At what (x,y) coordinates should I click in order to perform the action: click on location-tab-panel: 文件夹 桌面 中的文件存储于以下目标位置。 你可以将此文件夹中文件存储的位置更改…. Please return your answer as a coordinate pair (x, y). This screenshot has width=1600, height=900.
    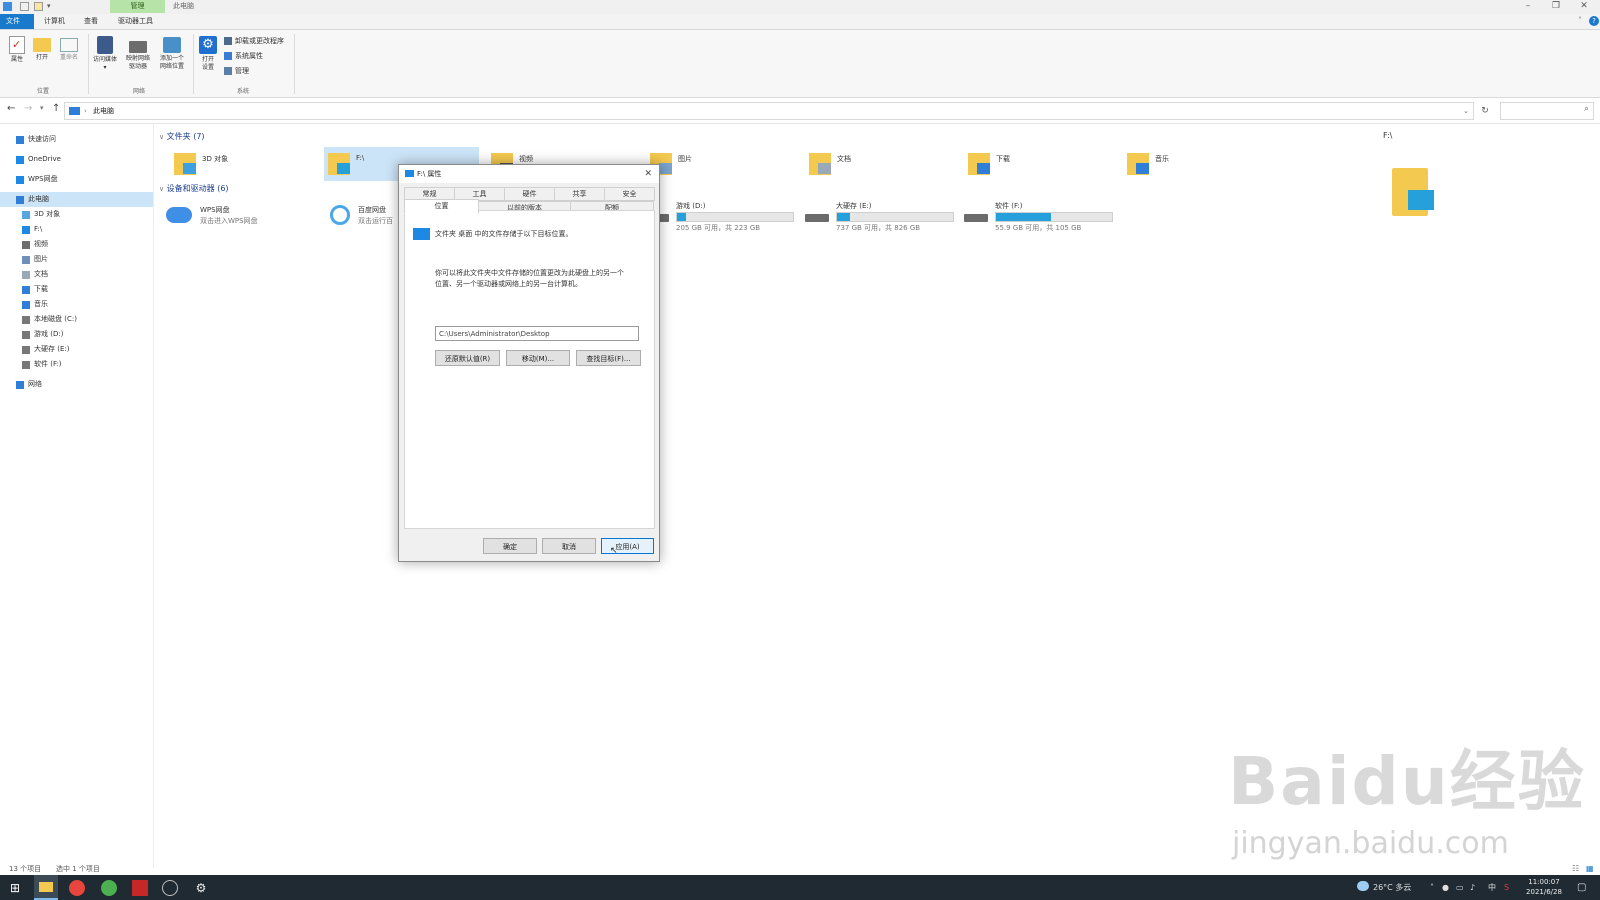
    Looking at the image, I should click on (529, 369).